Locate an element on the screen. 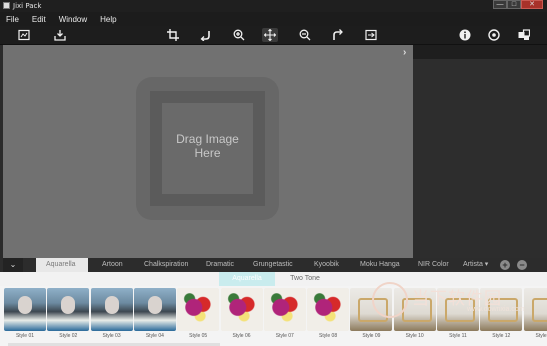 The height and width of the screenshot is (346, 547). tab-moku-hanga: Moku Hanga is located at coordinates (380, 265).